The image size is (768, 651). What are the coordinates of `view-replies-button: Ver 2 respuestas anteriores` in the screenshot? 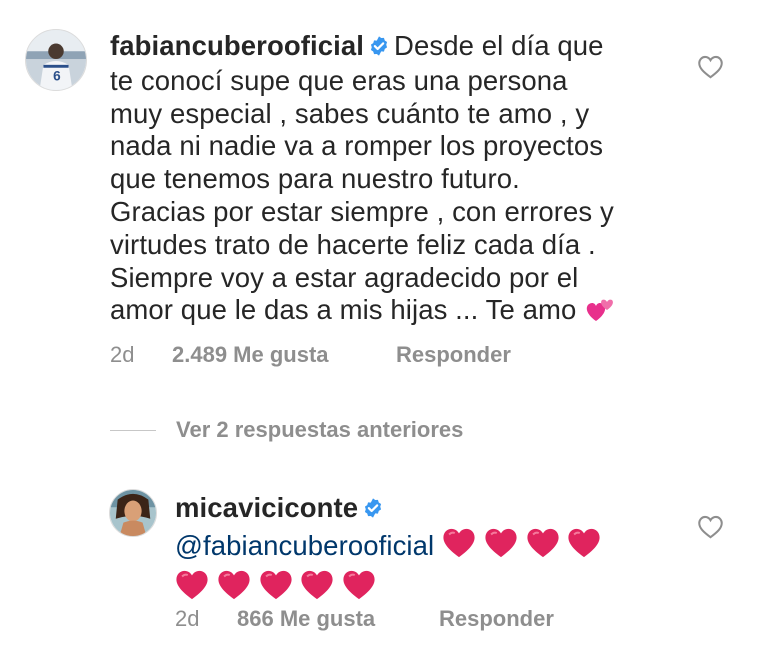 It's located at (286, 430).